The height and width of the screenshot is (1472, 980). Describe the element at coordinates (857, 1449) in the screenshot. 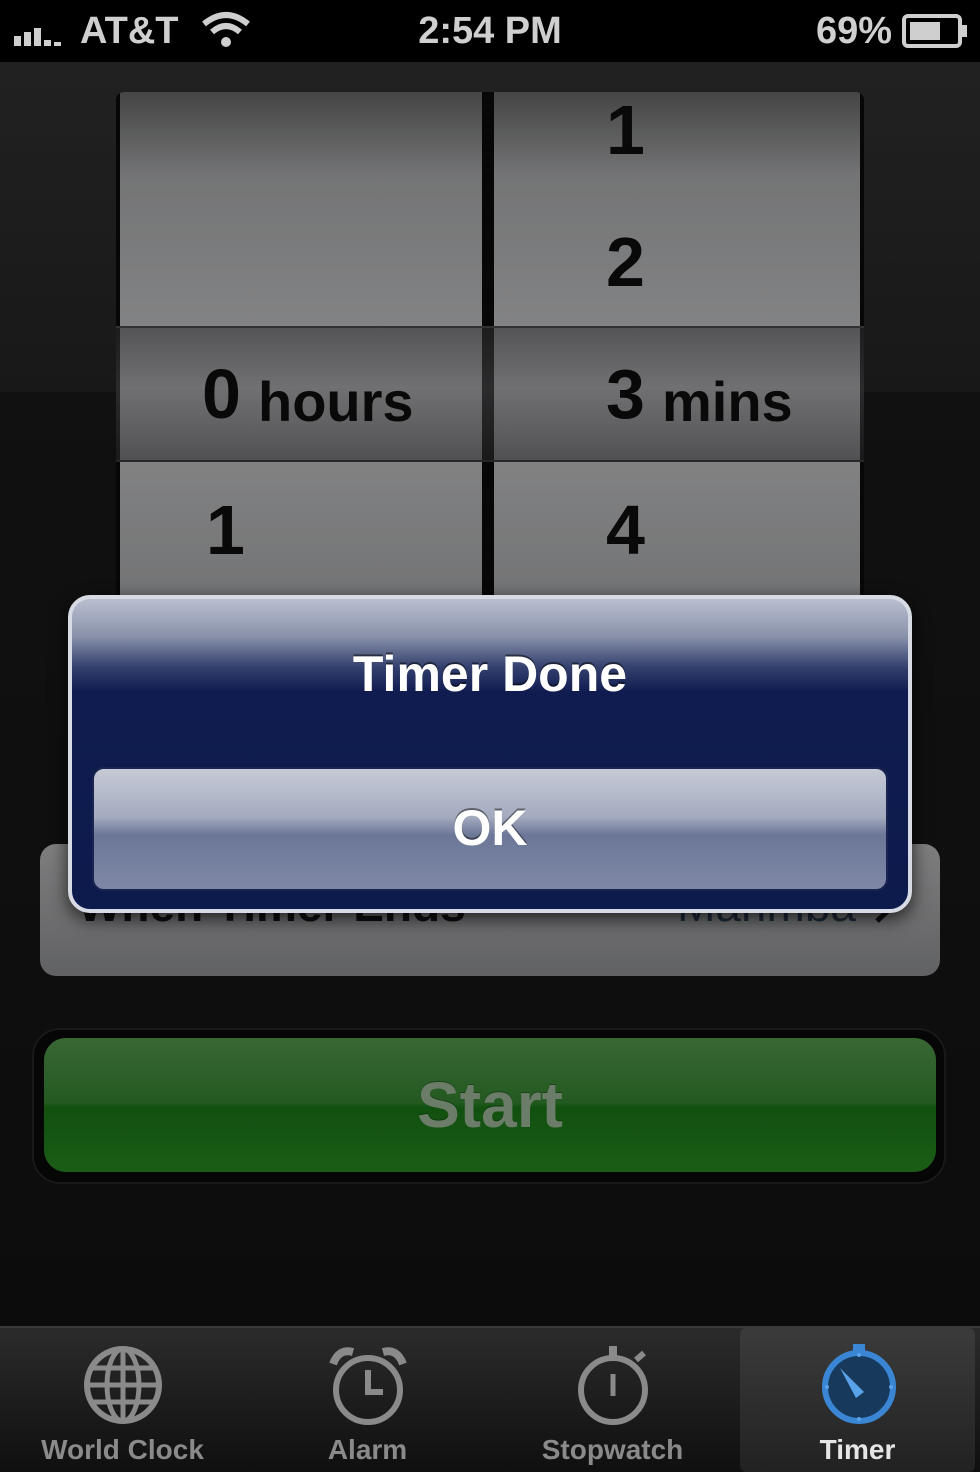

I see `tab-label: Timer` at that location.